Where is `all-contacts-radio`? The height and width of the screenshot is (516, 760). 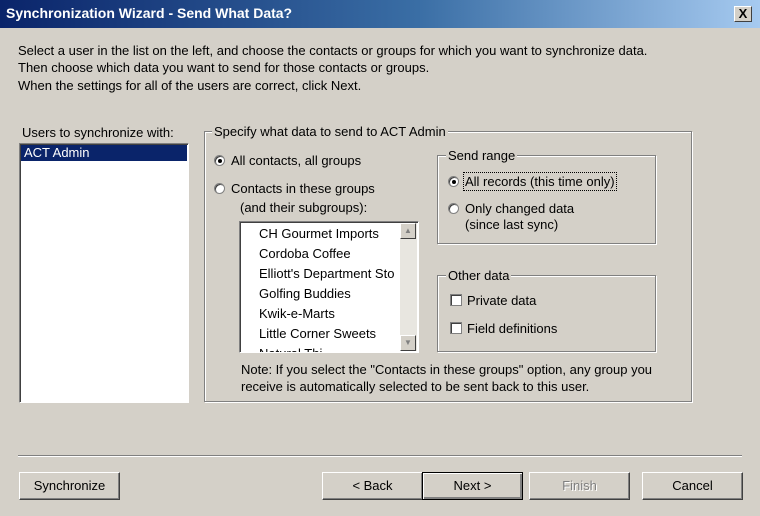
all-contacts-radio is located at coordinates (219, 160).